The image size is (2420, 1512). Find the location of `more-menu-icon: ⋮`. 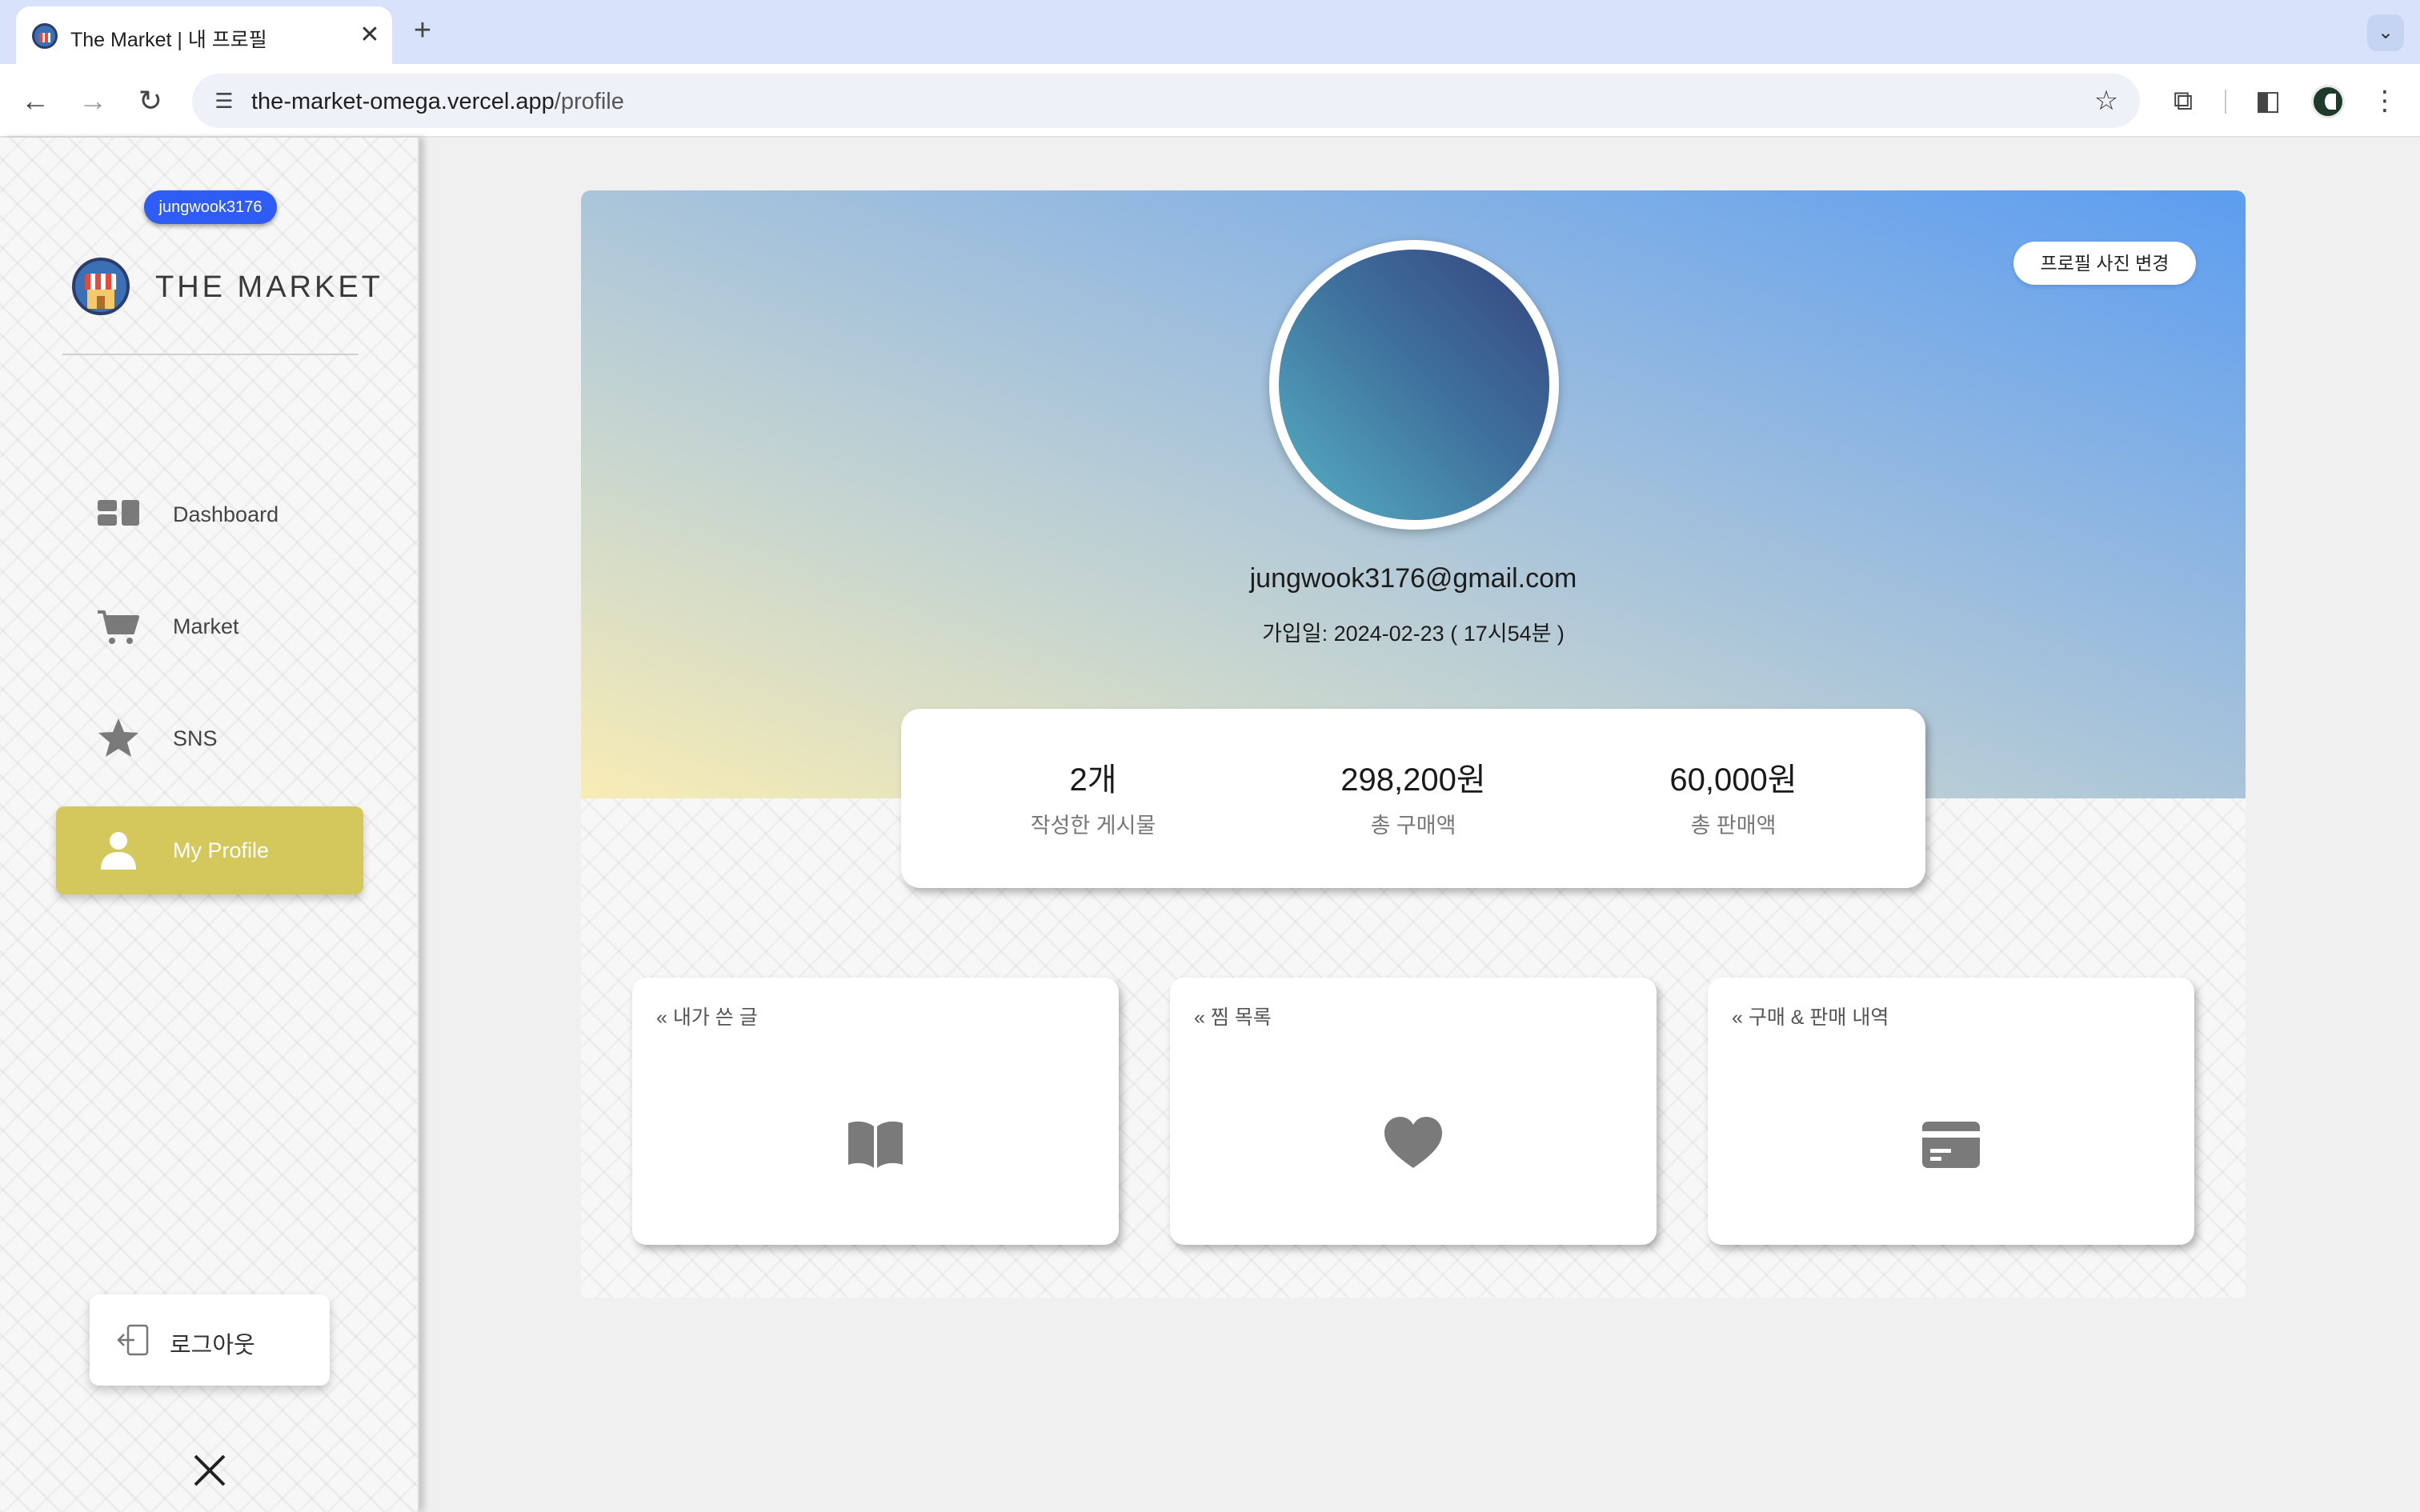

more-menu-icon: ⋮ is located at coordinates (2385, 101).